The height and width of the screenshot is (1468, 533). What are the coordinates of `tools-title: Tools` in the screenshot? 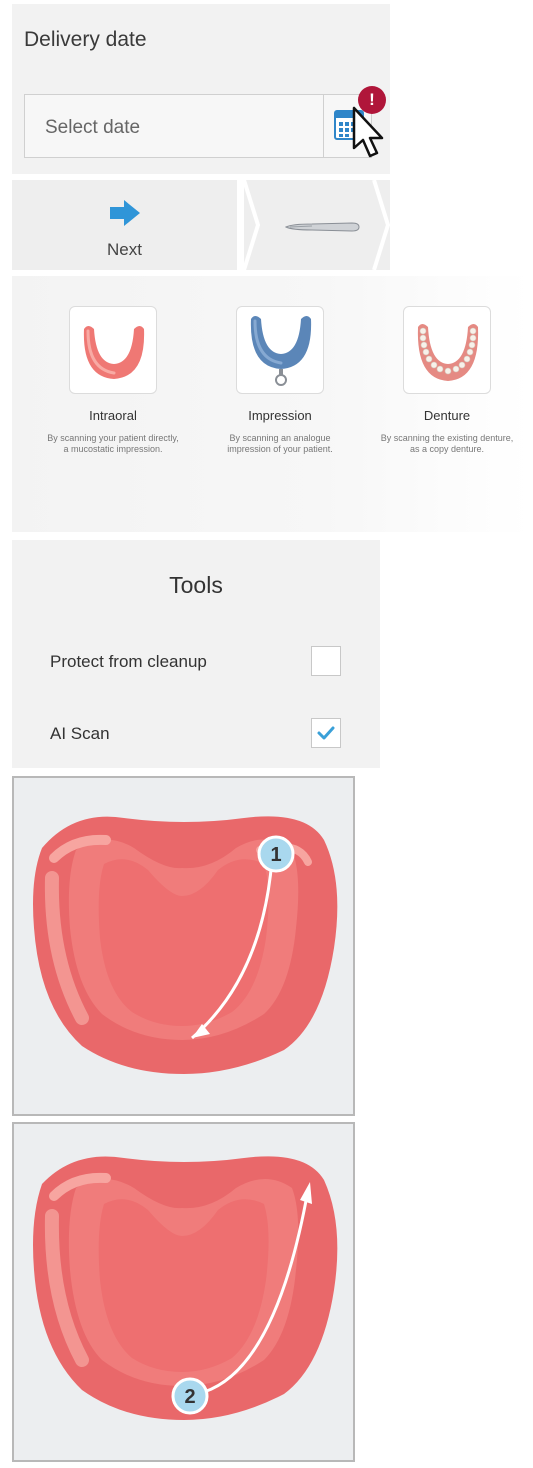 It's located at (196, 585).